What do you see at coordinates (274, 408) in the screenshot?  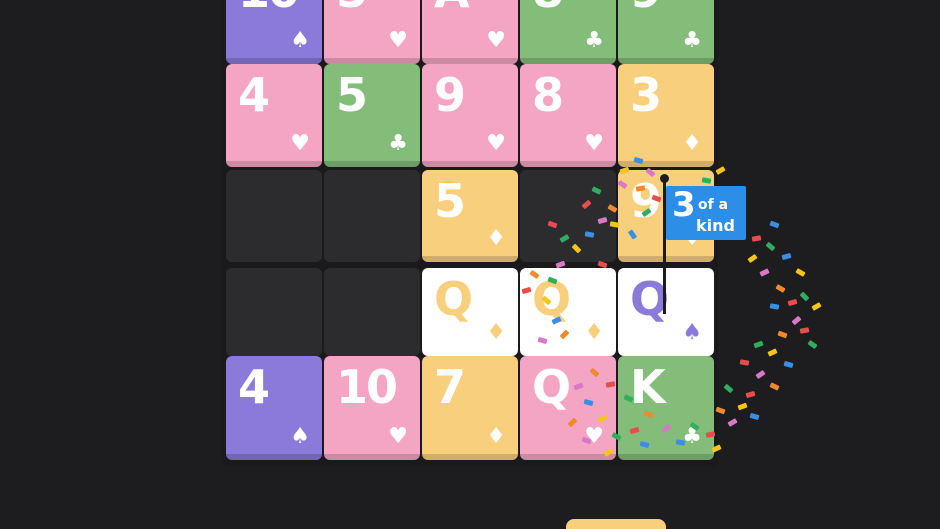 I see `card-tile: 4 ♠` at bounding box center [274, 408].